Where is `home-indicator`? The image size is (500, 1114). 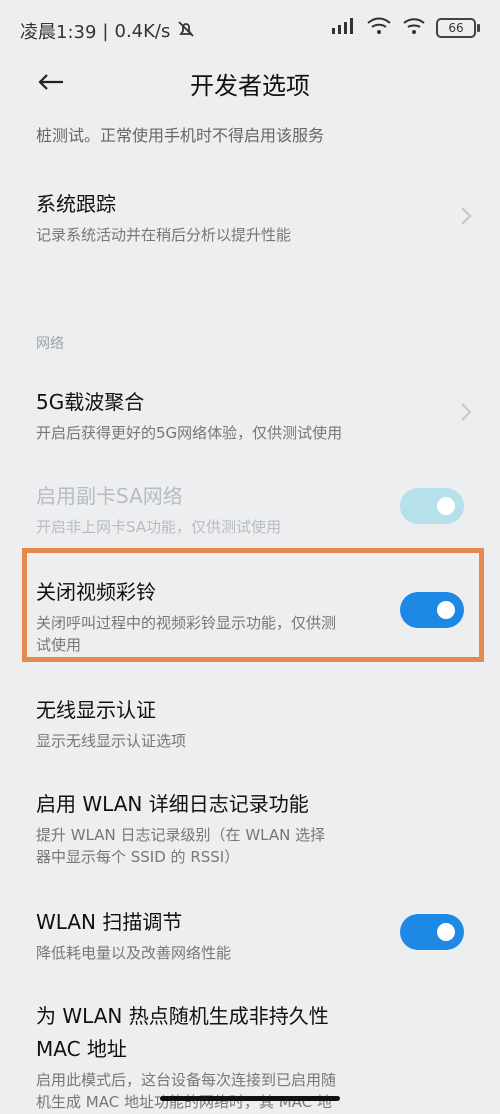 home-indicator is located at coordinates (250, 1098).